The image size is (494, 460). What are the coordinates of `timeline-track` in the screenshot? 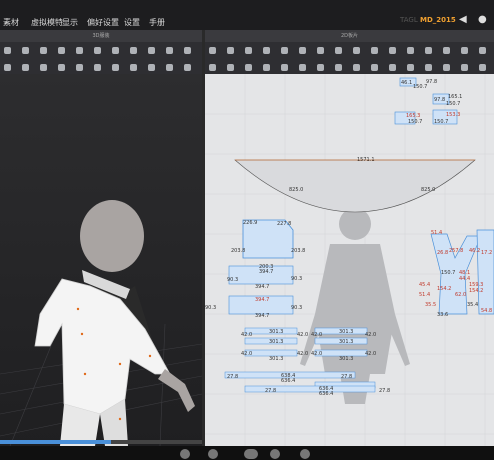 It's located at (101, 442).